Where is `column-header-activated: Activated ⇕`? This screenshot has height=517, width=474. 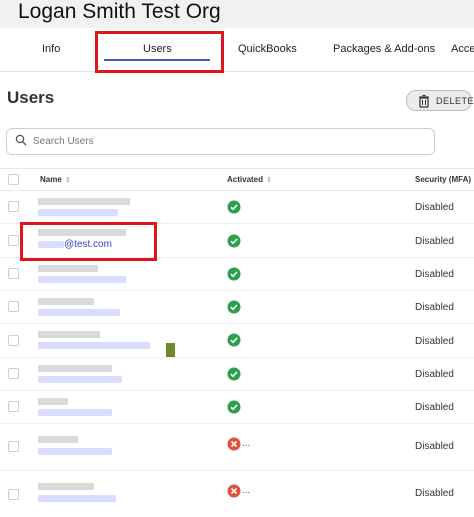
column-header-activated: Activated ⇕ is located at coordinates (249, 179).